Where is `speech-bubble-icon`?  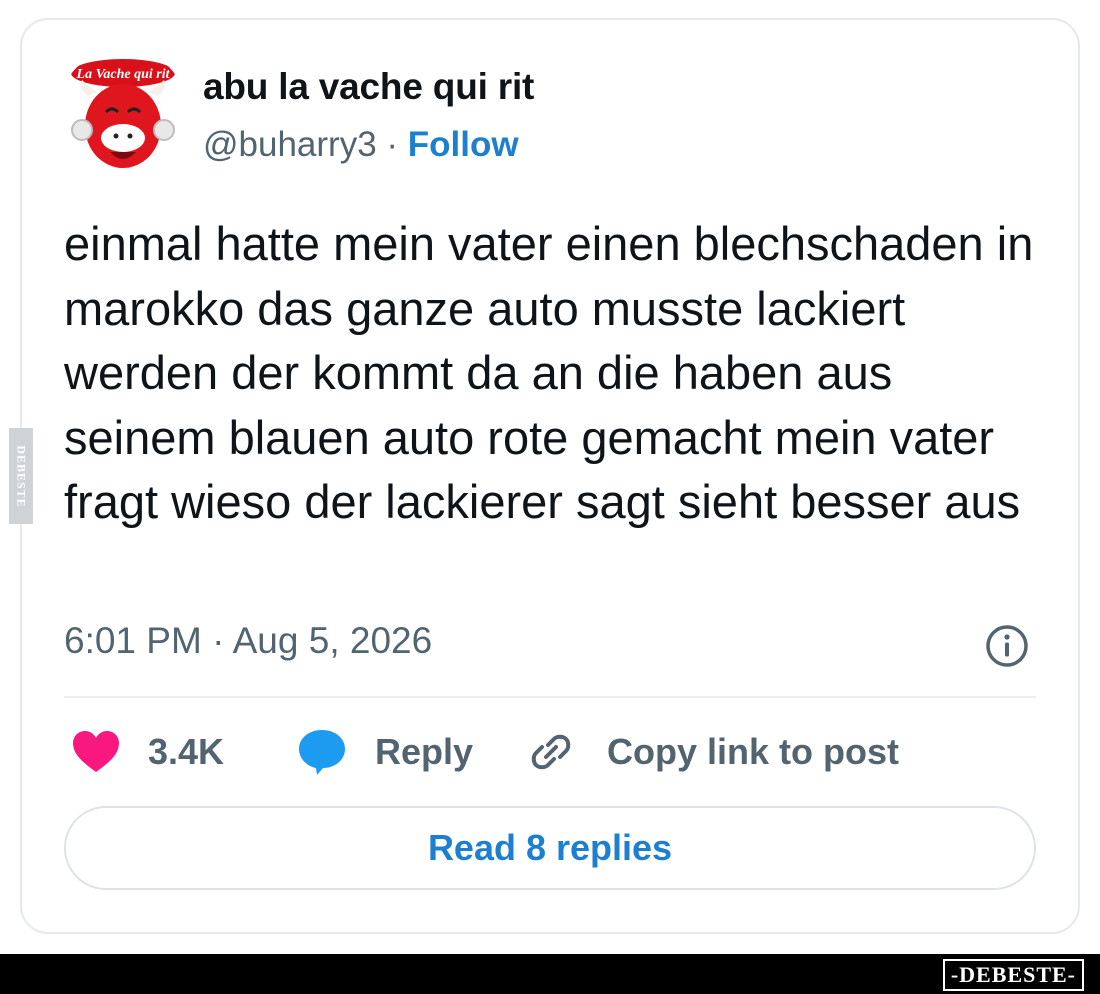
speech-bubble-icon is located at coordinates (322, 752).